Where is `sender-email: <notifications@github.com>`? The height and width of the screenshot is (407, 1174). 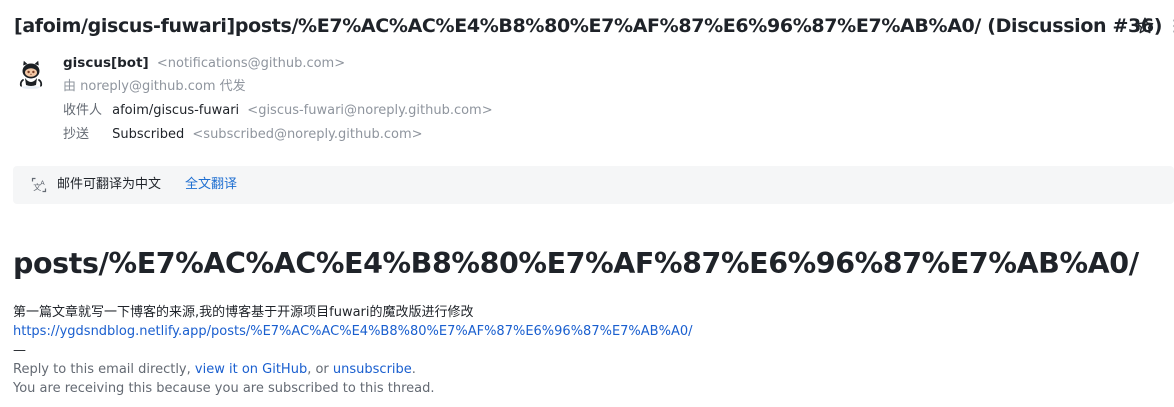 sender-email: <notifications@github.com> is located at coordinates (251, 63).